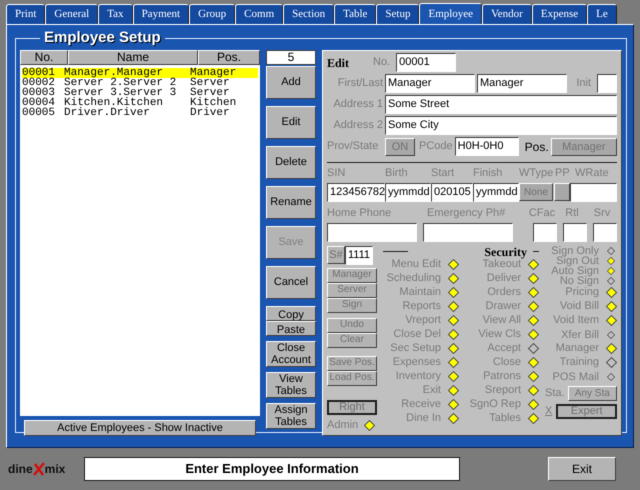 This screenshot has height=490, width=640. I want to click on employee-row: 00001 Manager.Manager Manager, so click(140, 73).